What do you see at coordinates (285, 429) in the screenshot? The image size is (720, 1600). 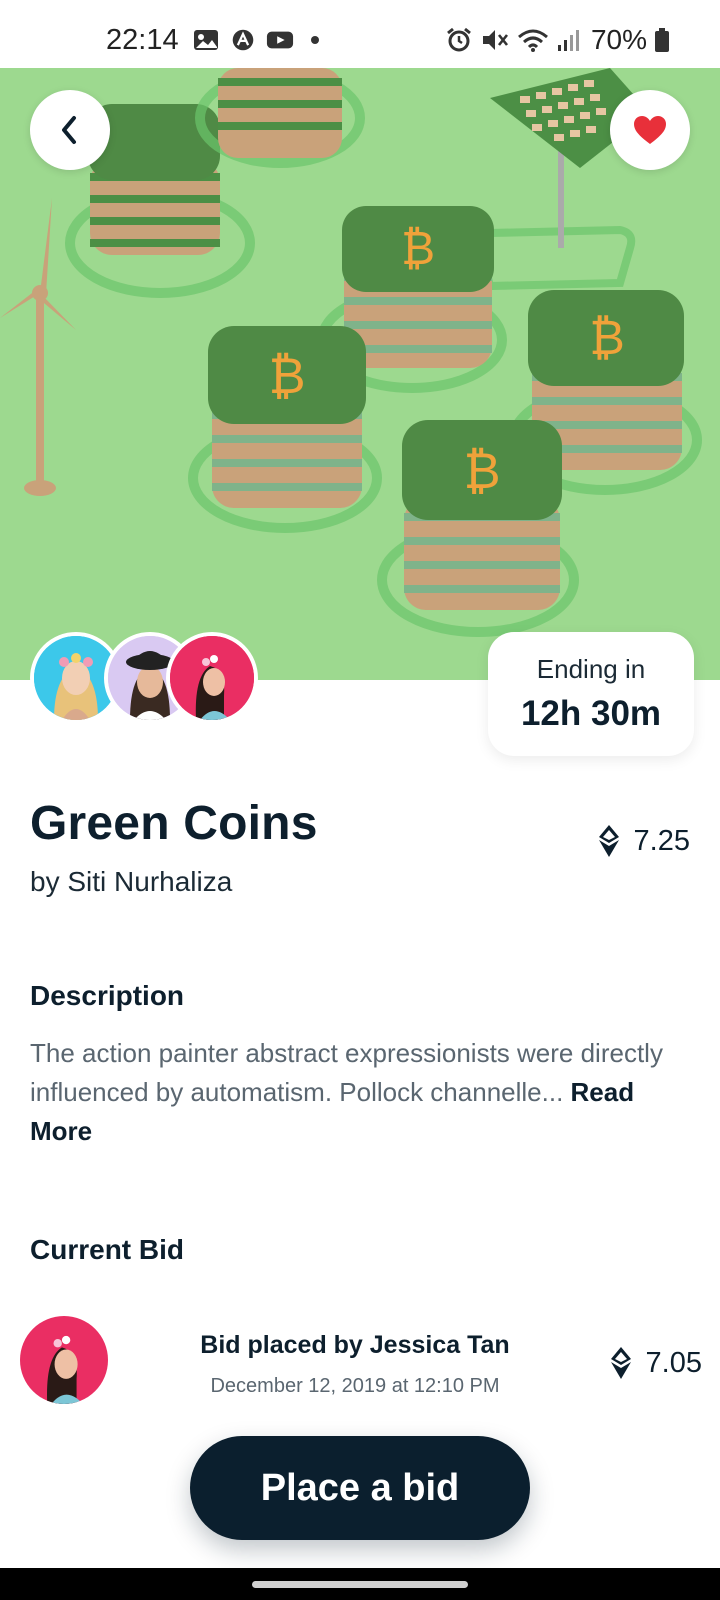 I see `coin-stack-left: ₿` at bounding box center [285, 429].